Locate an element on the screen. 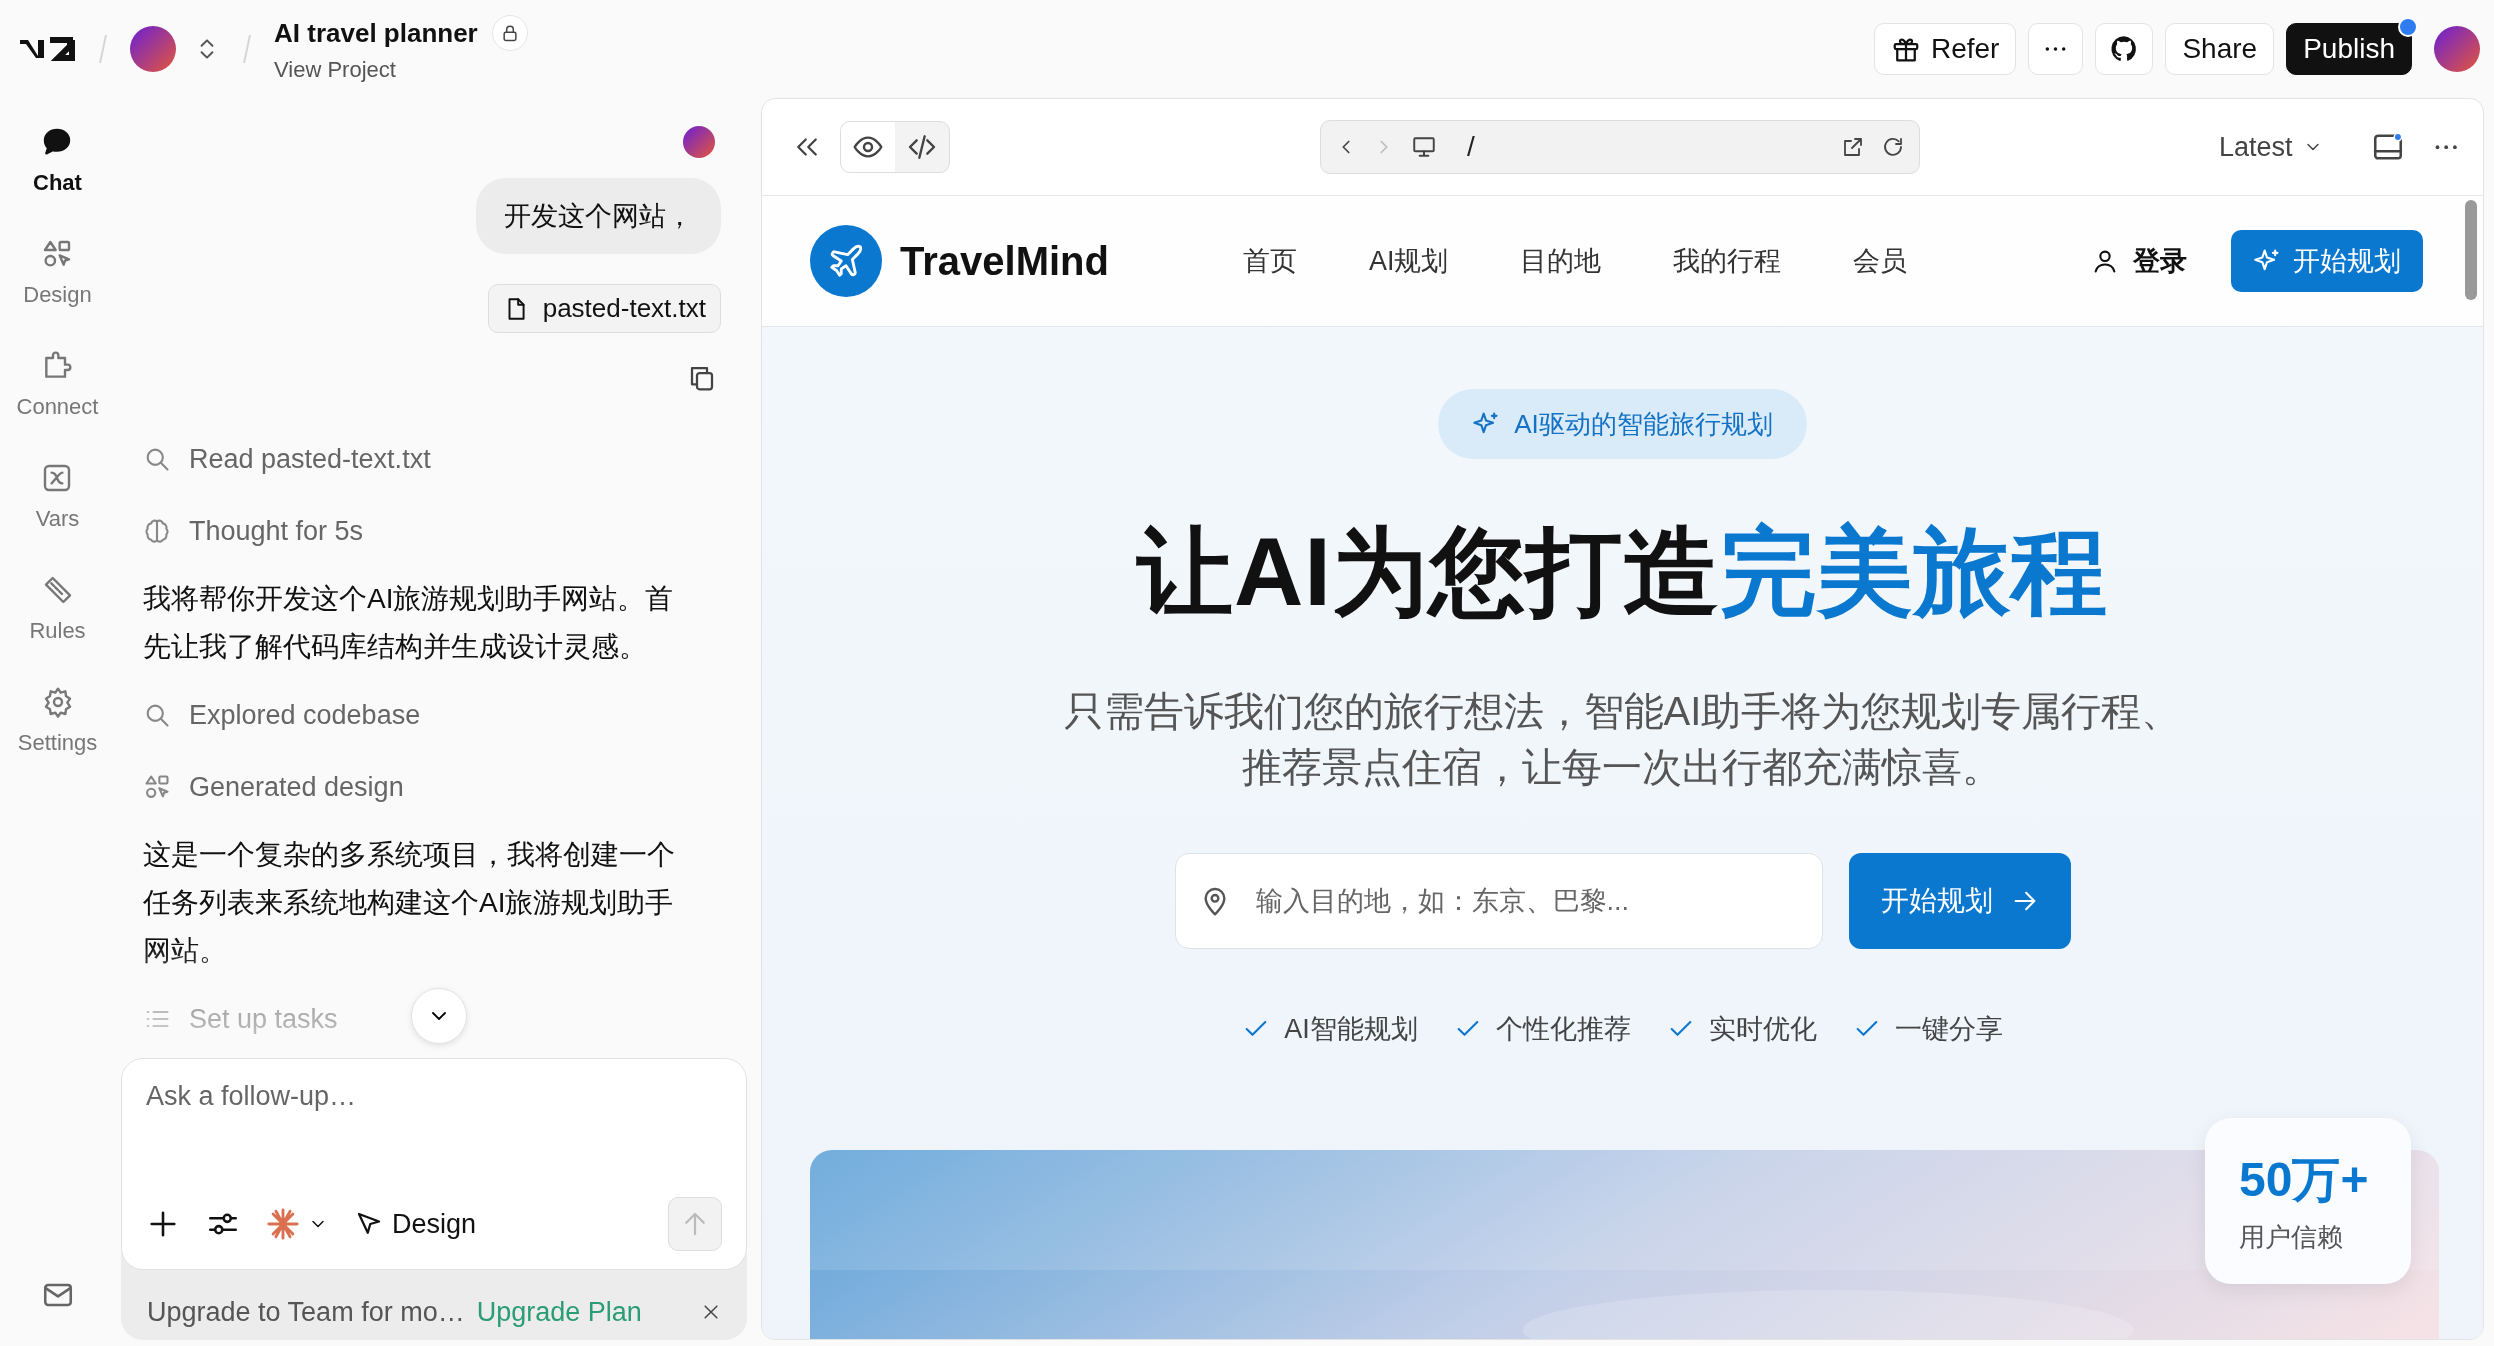  github-button is located at coordinates (2124, 49).